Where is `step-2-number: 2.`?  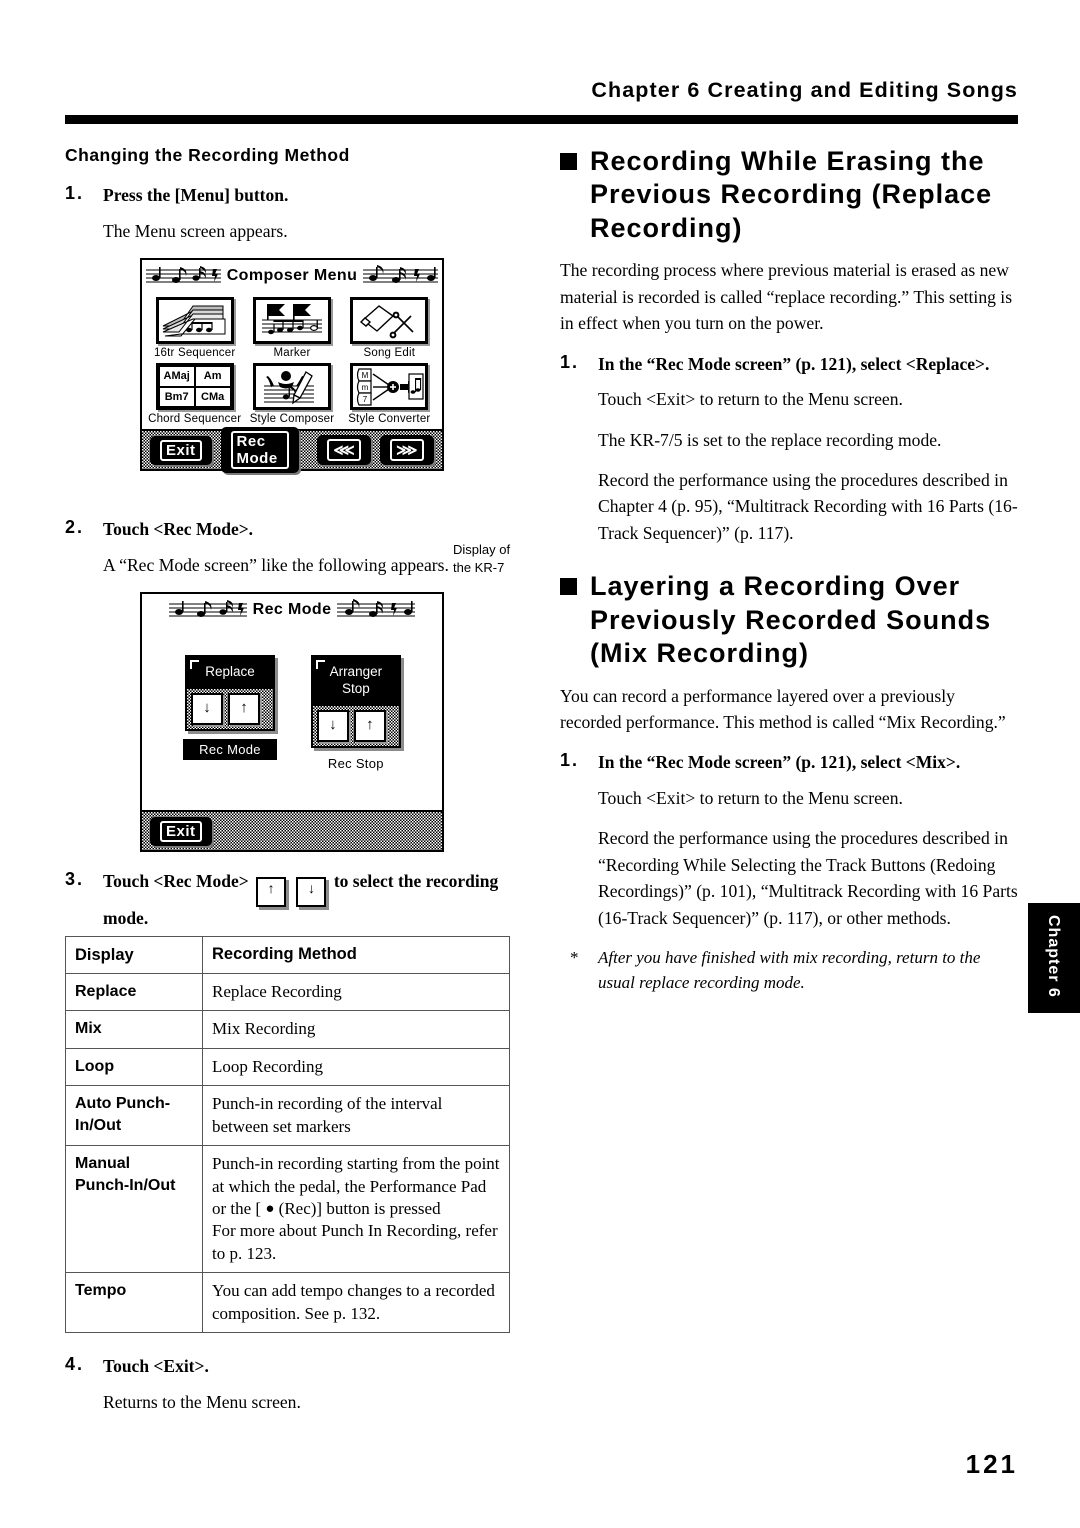
step-2-number: 2. is located at coordinates (75, 527).